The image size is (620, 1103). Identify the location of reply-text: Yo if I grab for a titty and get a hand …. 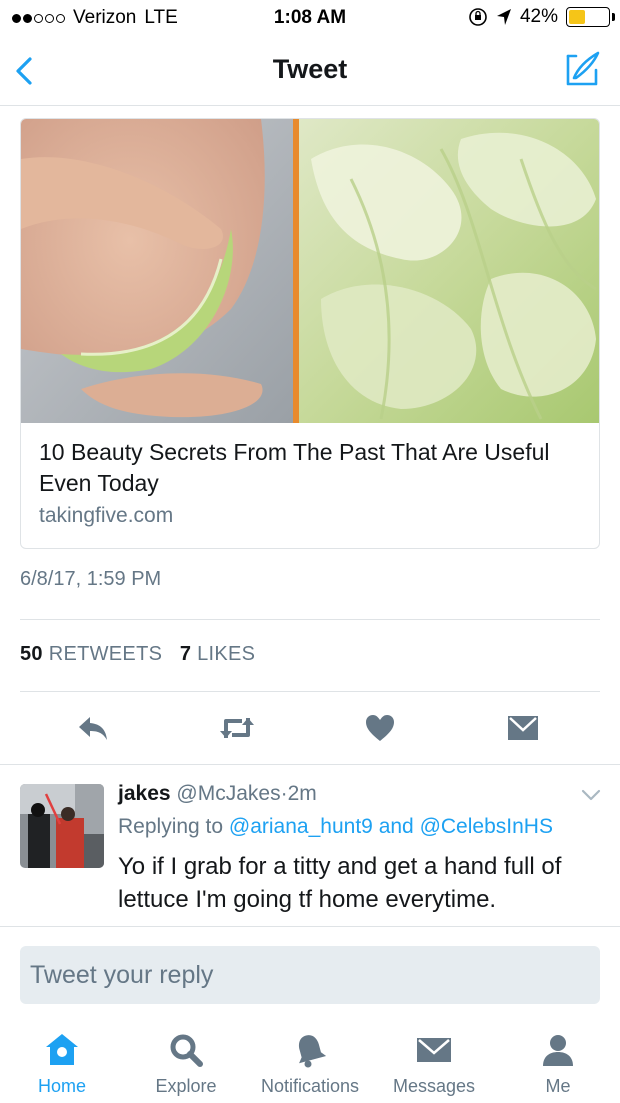
(340, 883).